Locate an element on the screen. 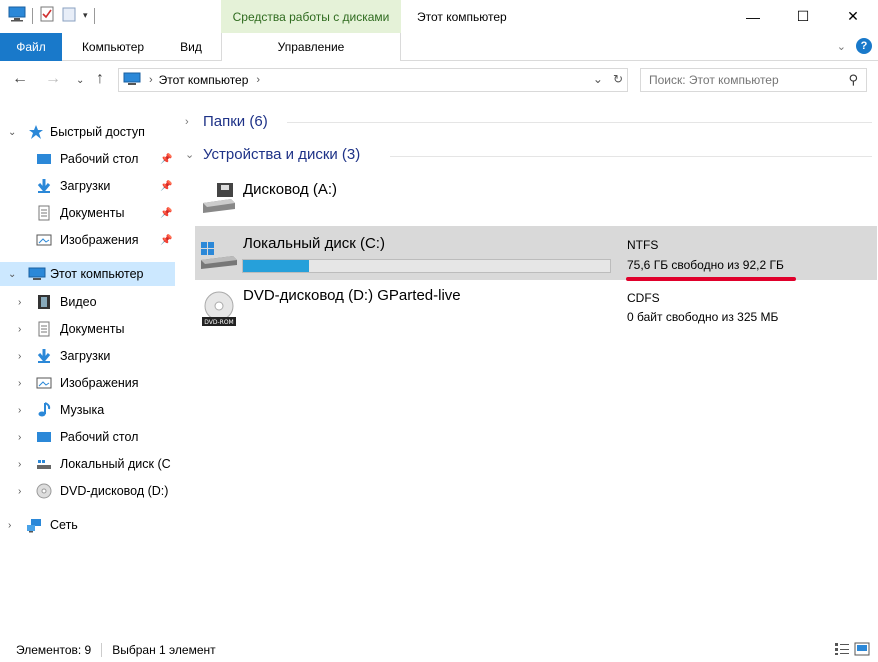 This screenshot has height=662, width=878. help-icon: ? is located at coordinates (864, 46).